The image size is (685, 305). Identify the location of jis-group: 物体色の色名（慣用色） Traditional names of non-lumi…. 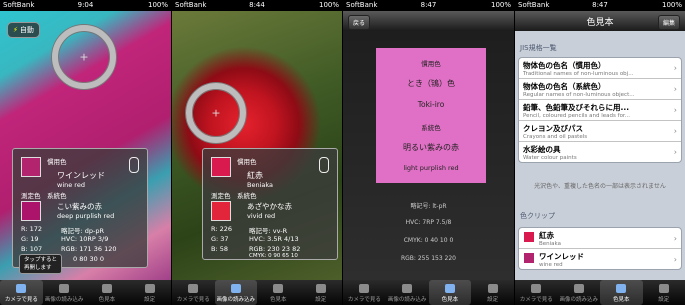
(600, 110).